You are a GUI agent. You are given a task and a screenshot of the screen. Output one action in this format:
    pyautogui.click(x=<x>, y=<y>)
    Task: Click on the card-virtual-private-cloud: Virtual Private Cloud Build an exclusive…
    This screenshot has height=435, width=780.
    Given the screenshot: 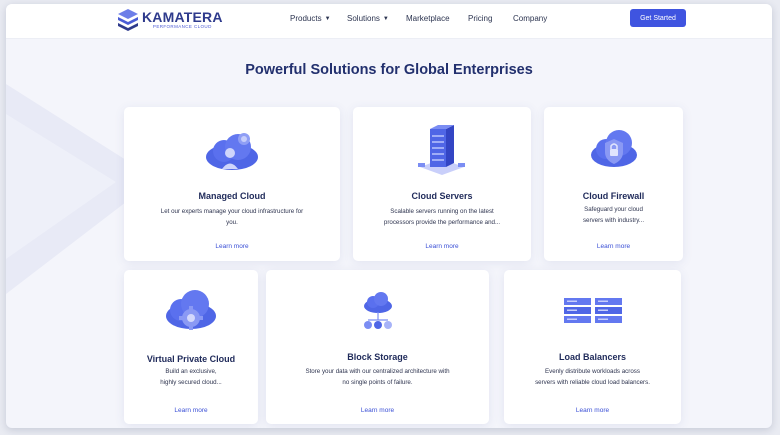 What is the action you would take?
    pyautogui.click(x=191, y=347)
    